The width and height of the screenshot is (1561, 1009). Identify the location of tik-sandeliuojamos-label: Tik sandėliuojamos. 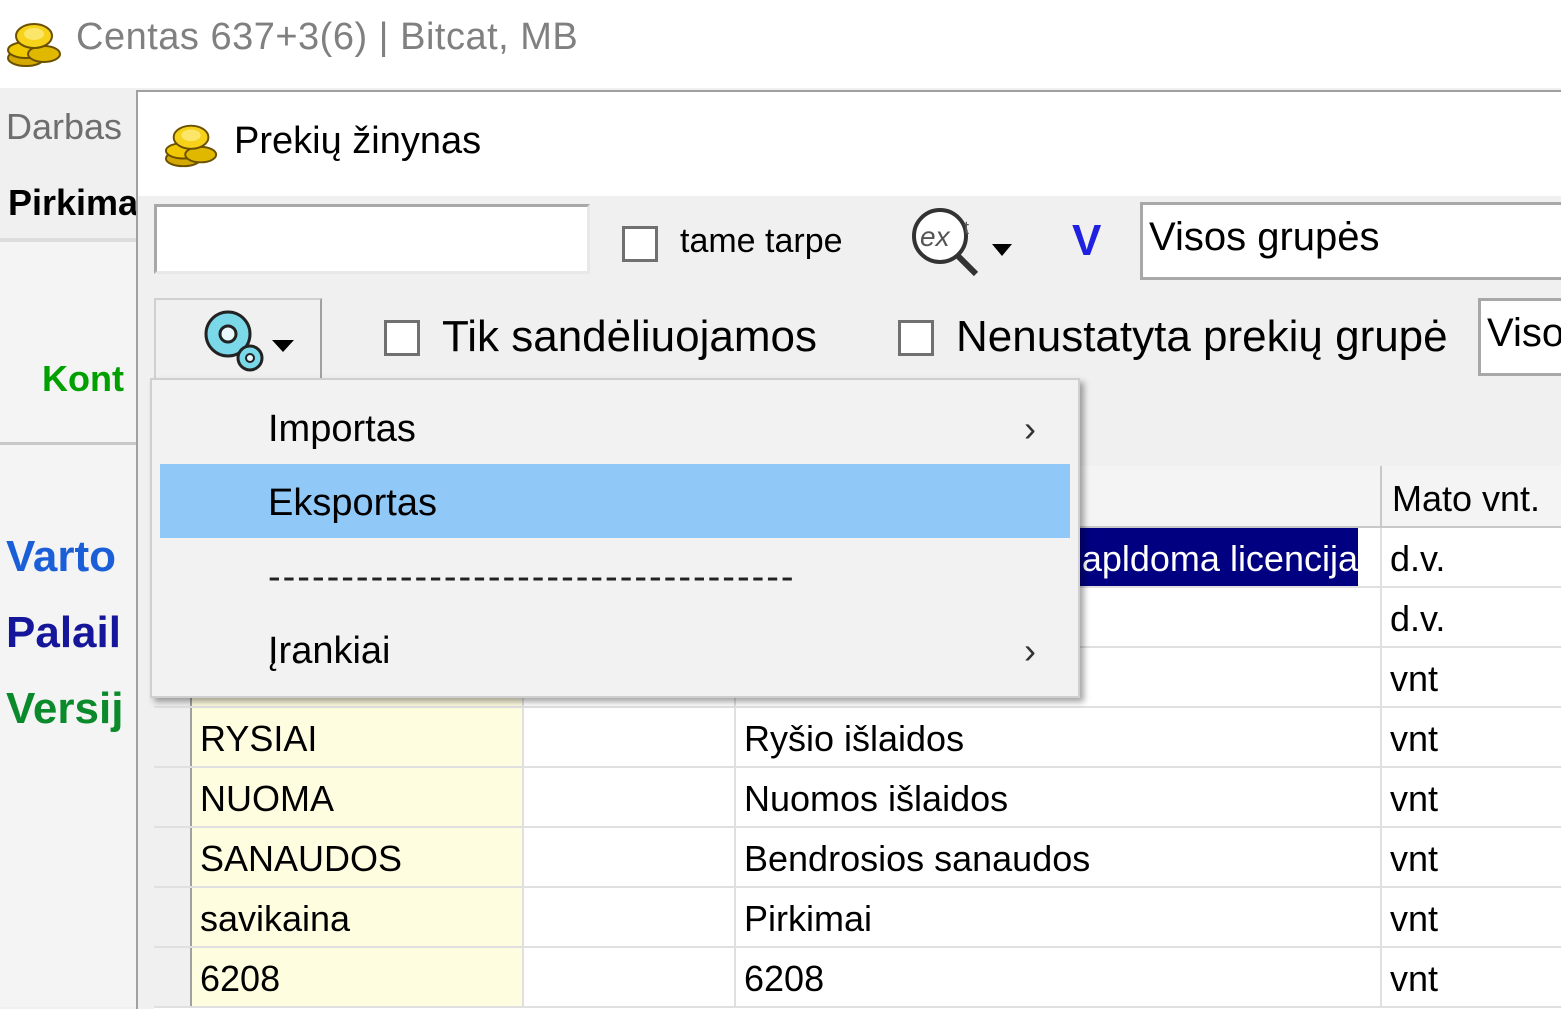
(629, 336).